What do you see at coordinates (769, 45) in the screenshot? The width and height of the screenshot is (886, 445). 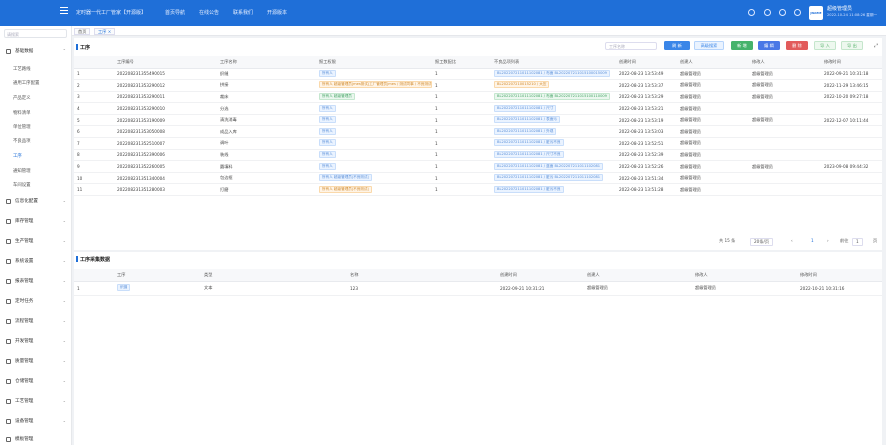 I see `edit-button: 编 辑` at bounding box center [769, 45].